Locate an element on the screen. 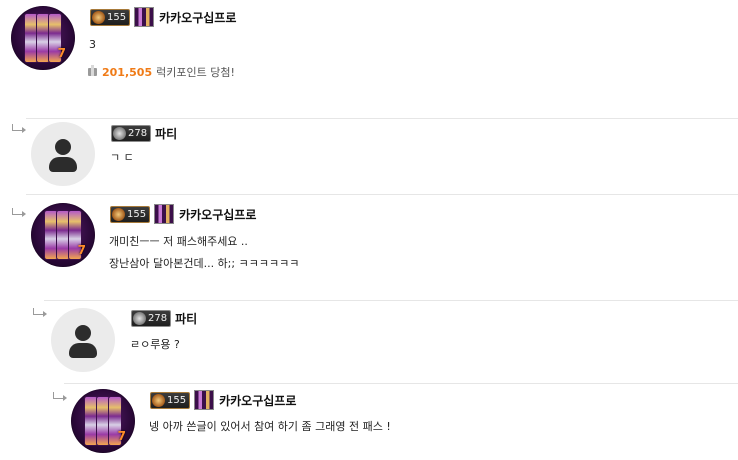 The image size is (738, 460). prize-label: 럭키포인트 당첨! is located at coordinates (195, 72).